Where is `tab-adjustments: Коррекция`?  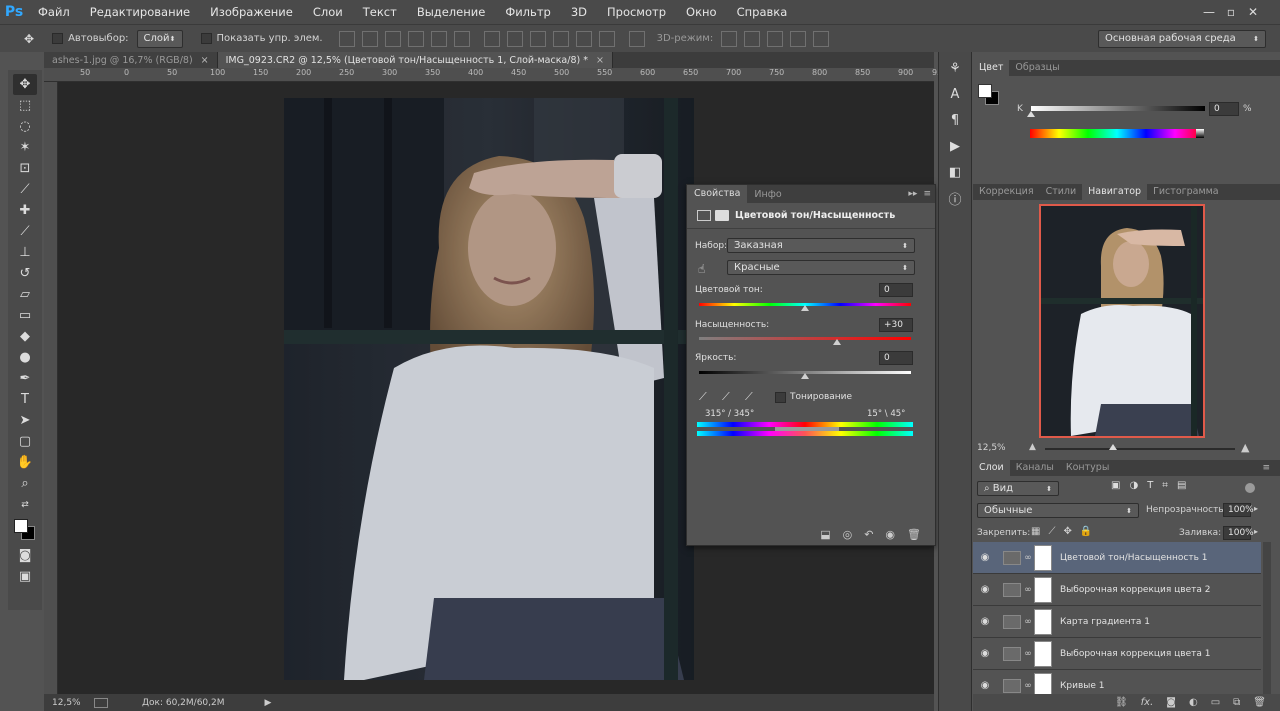 tab-adjustments: Коррекция is located at coordinates (1006, 192).